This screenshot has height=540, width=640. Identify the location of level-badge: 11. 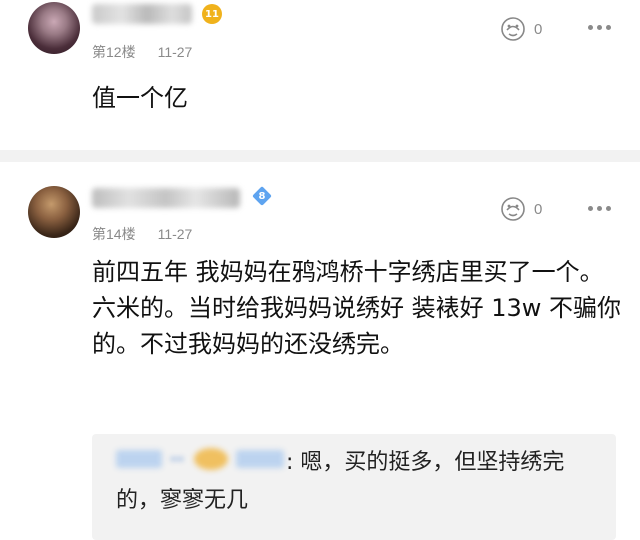
(212, 14).